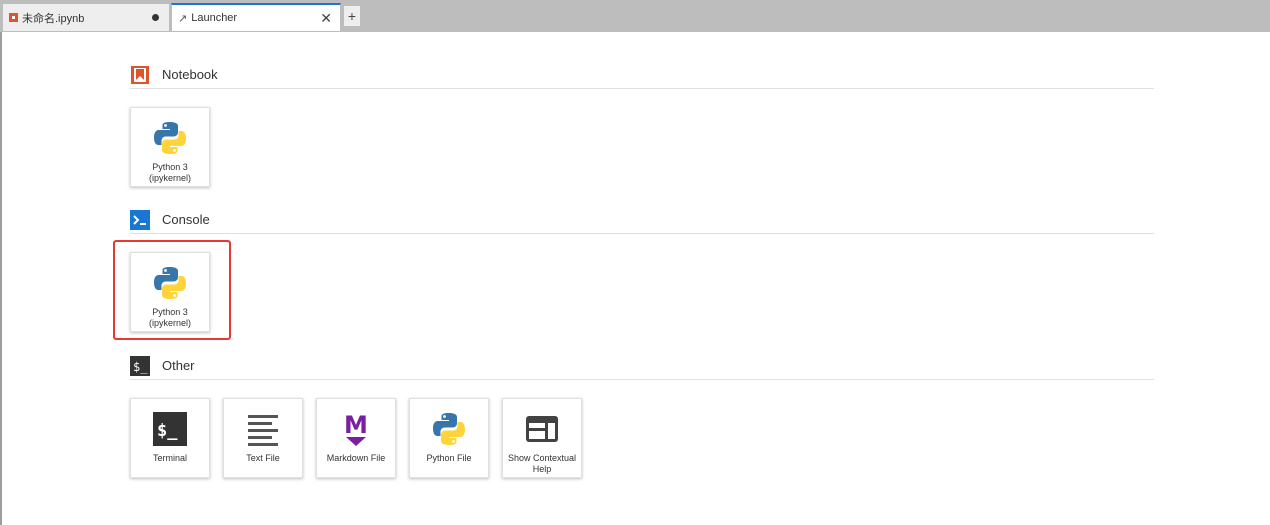 The image size is (1270, 525). I want to click on tab-label: 未命名.ipynb, so click(53, 18).